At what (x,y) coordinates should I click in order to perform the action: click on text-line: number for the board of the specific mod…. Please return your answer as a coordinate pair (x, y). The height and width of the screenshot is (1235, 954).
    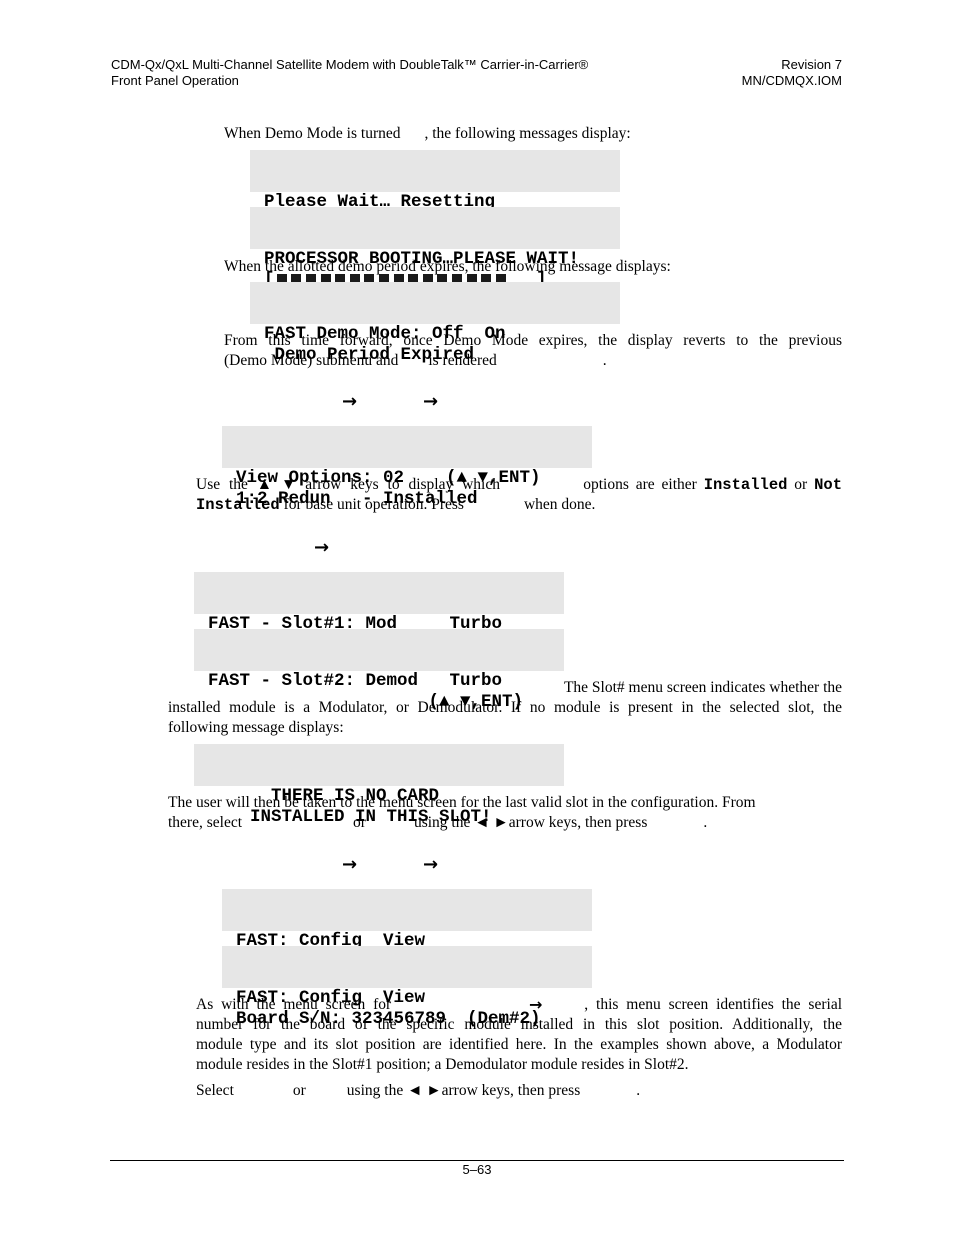
    Looking at the image, I should click on (519, 1024).